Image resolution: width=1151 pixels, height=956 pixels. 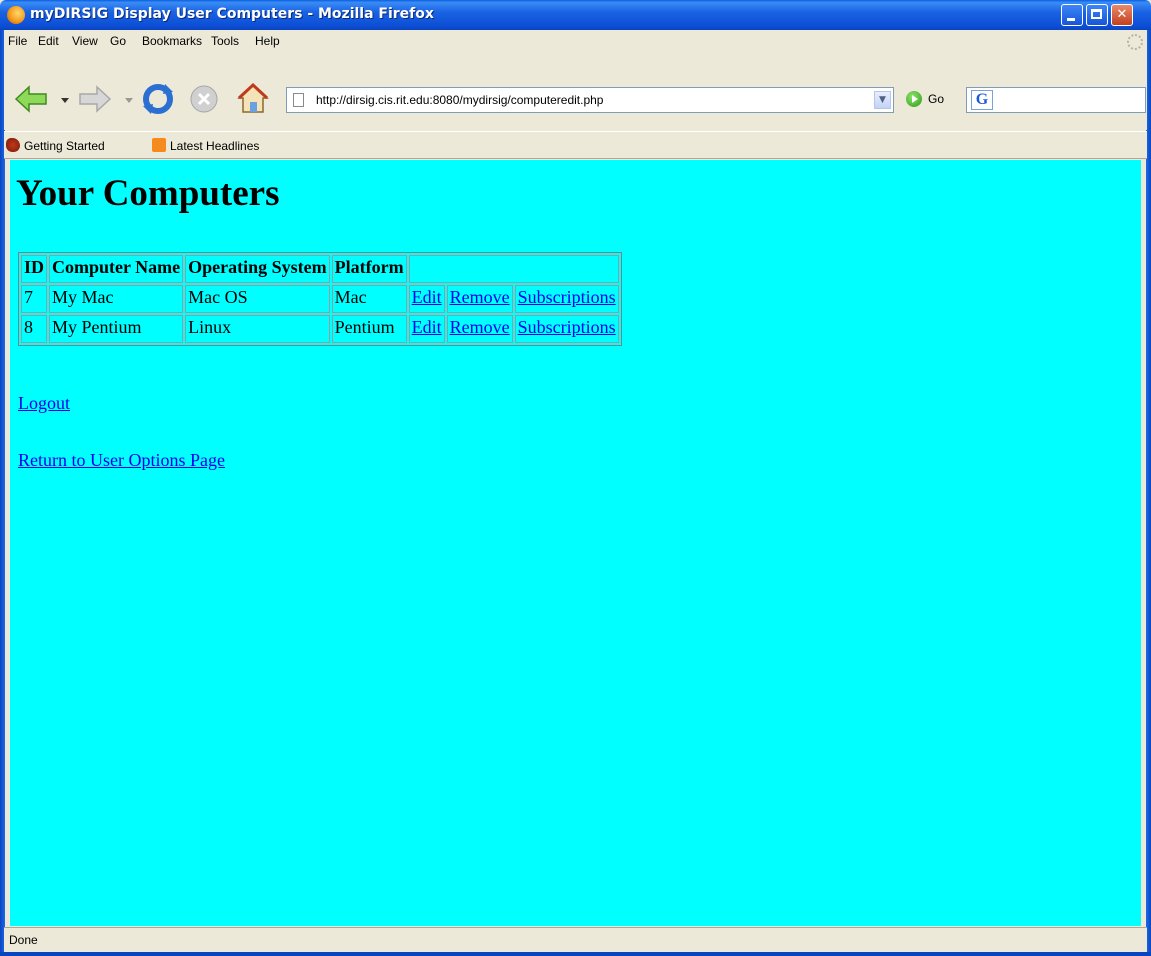 I want to click on return-to-user-options-link: Return to User Options Page, so click(x=121, y=460).